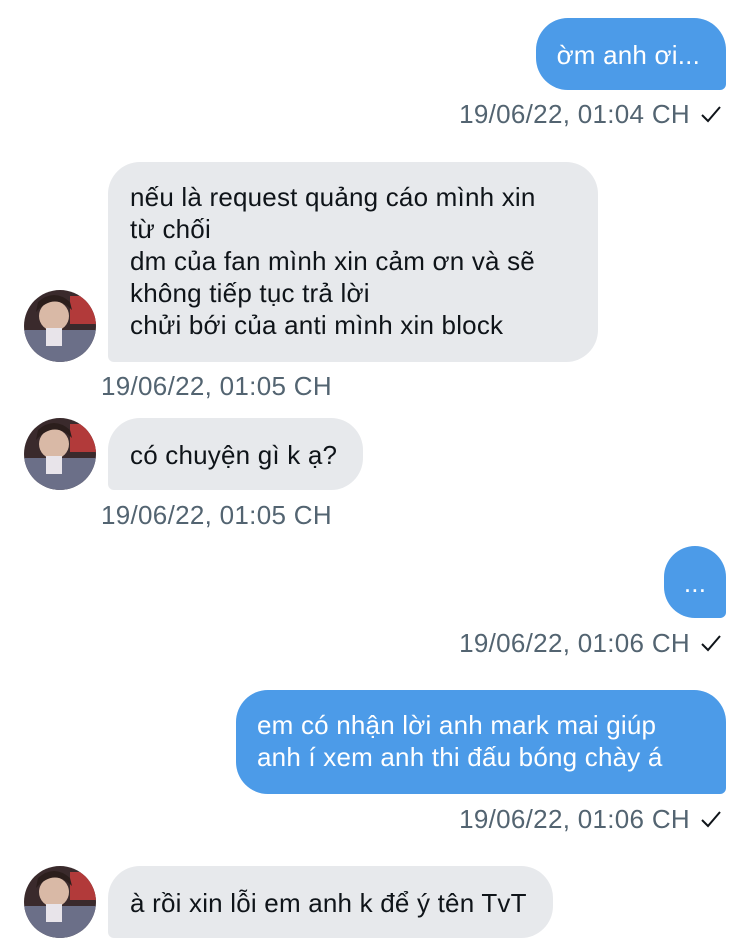 The height and width of the screenshot is (946, 750). What do you see at coordinates (236, 454) in the screenshot?
I see `message-bubble-incoming: có chuyện gì k ạ?` at bounding box center [236, 454].